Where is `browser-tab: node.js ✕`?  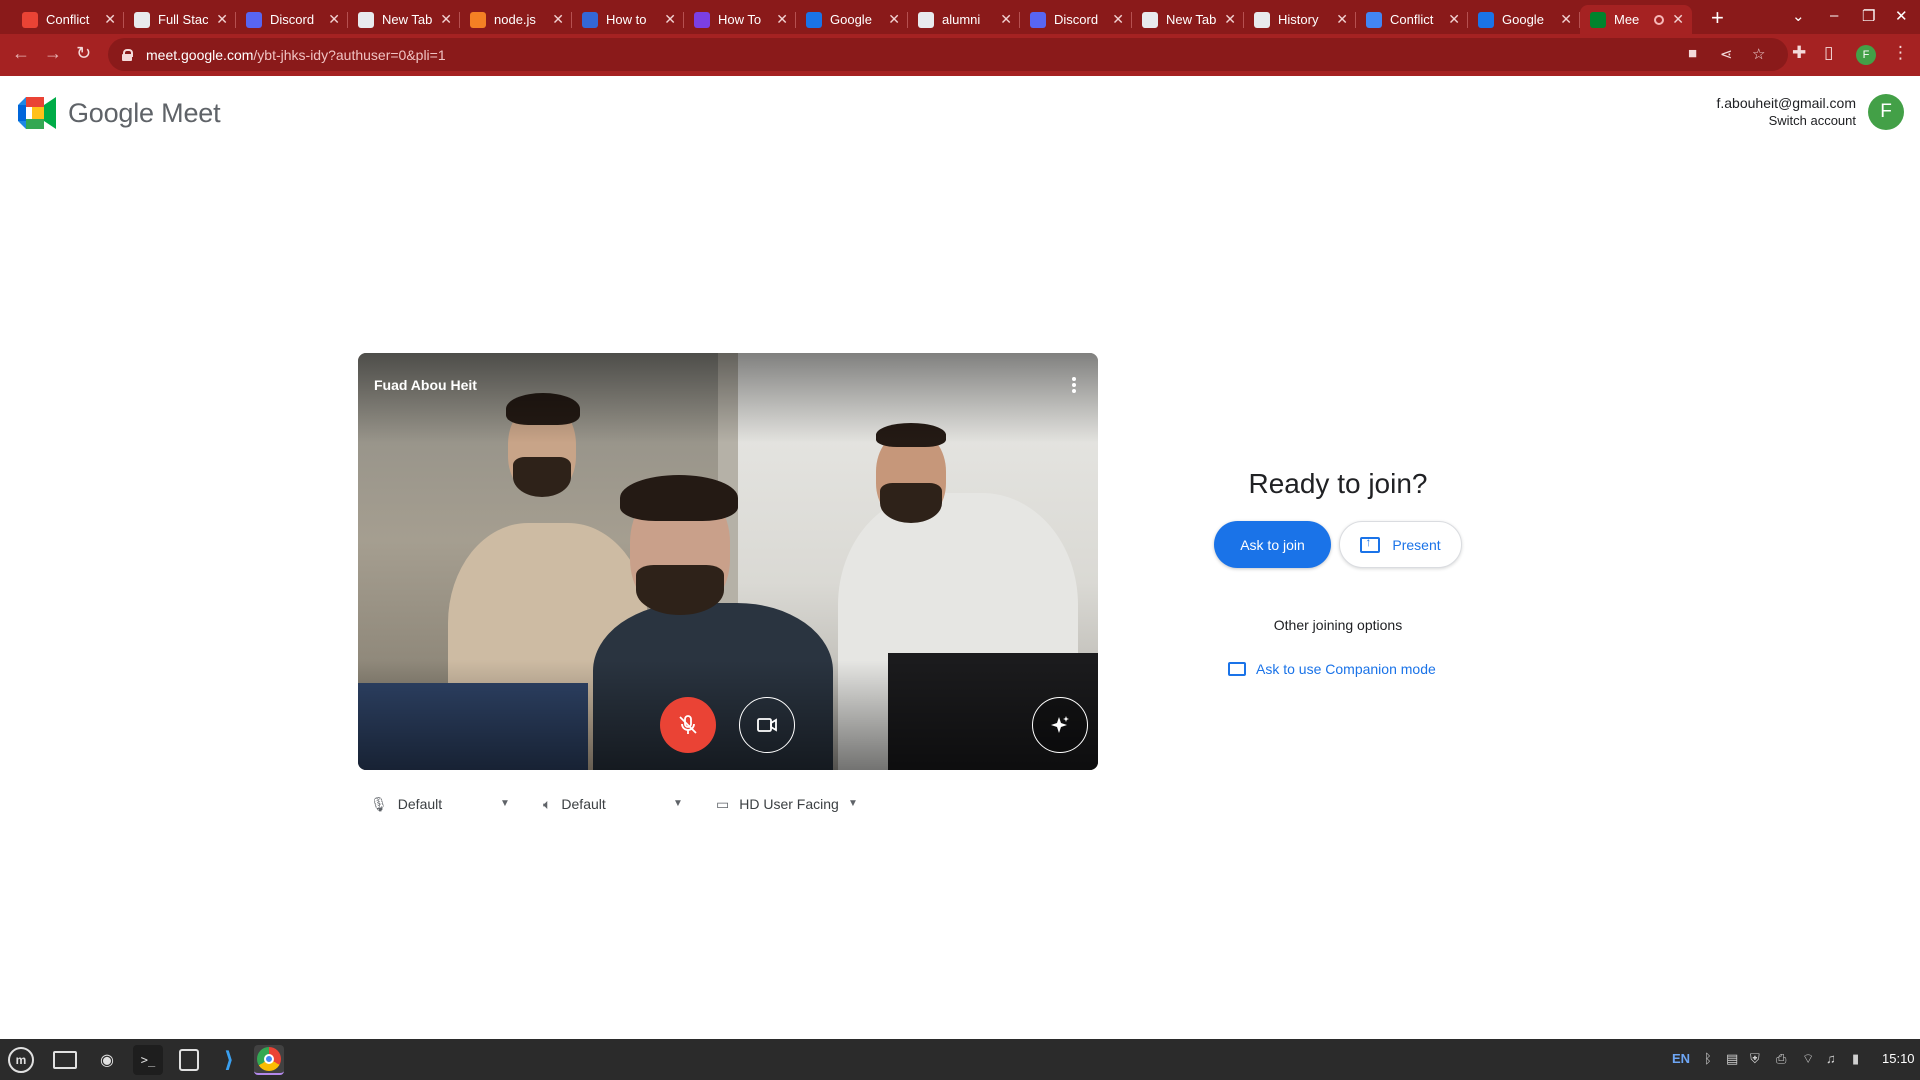
browser-tab: node.js ✕ is located at coordinates (516, 19).